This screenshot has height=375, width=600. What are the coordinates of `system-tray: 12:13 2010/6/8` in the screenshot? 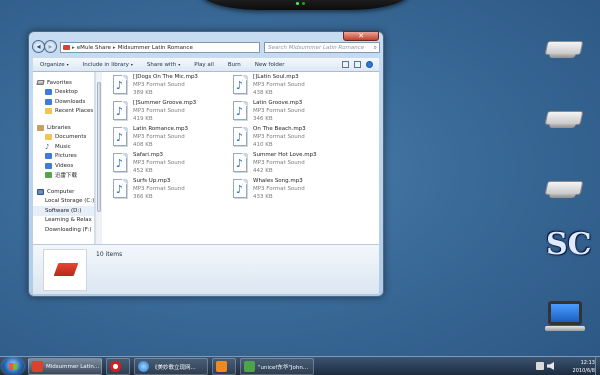 It's located at (565, 366).